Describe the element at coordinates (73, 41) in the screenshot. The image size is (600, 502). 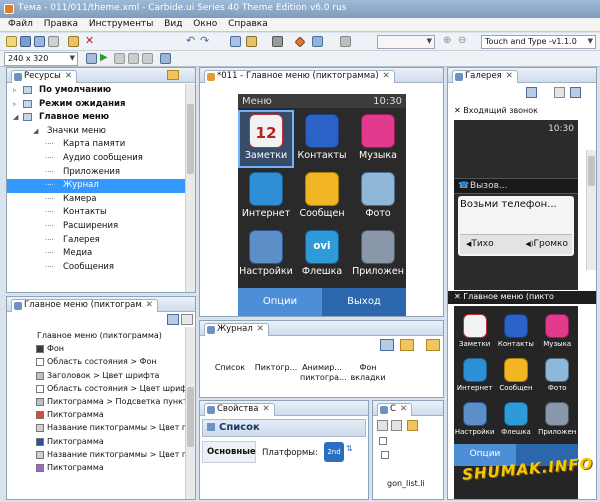
I see `open-folder-icon` at that location.